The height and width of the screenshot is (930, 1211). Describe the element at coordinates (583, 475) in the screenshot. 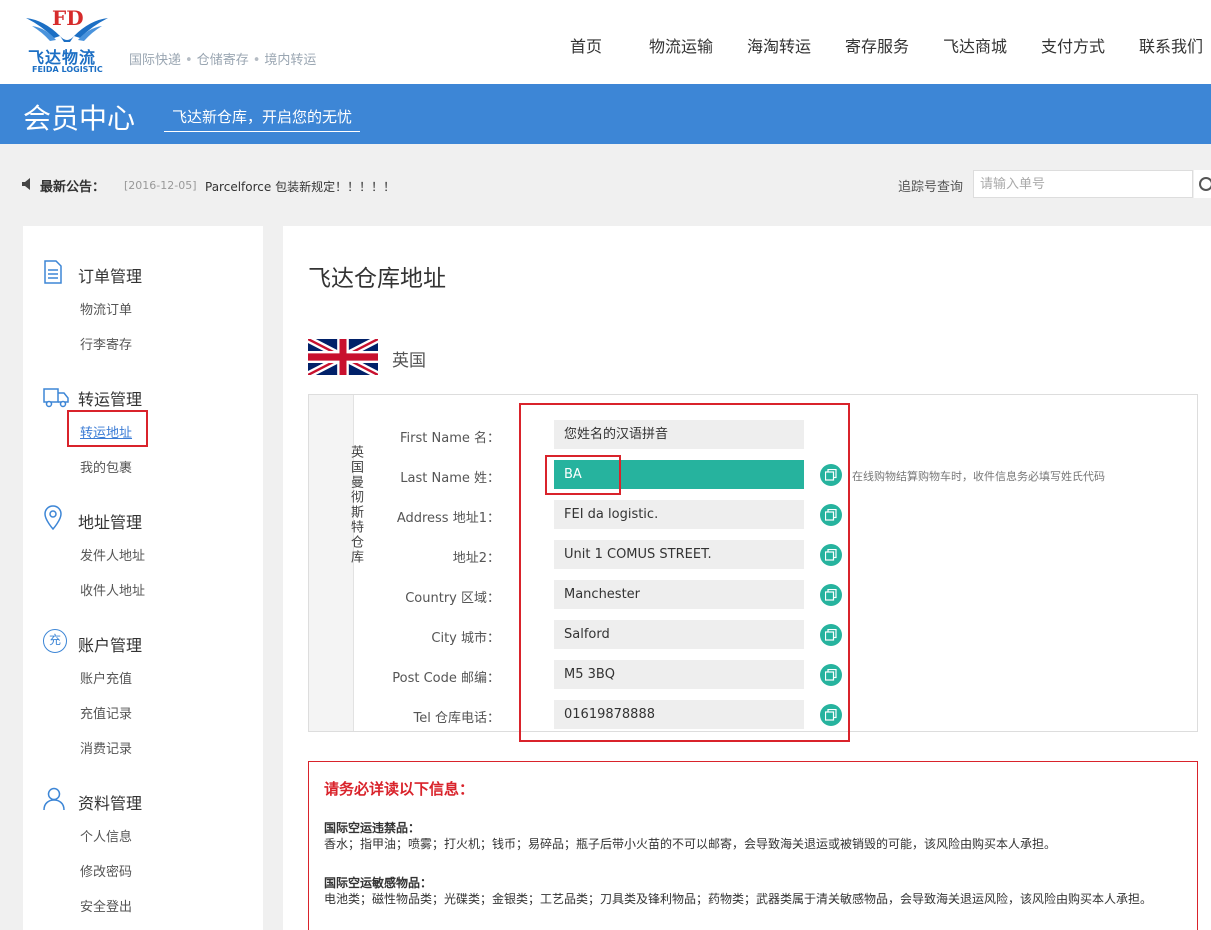

I see `annotation-box-last-name` at that location.